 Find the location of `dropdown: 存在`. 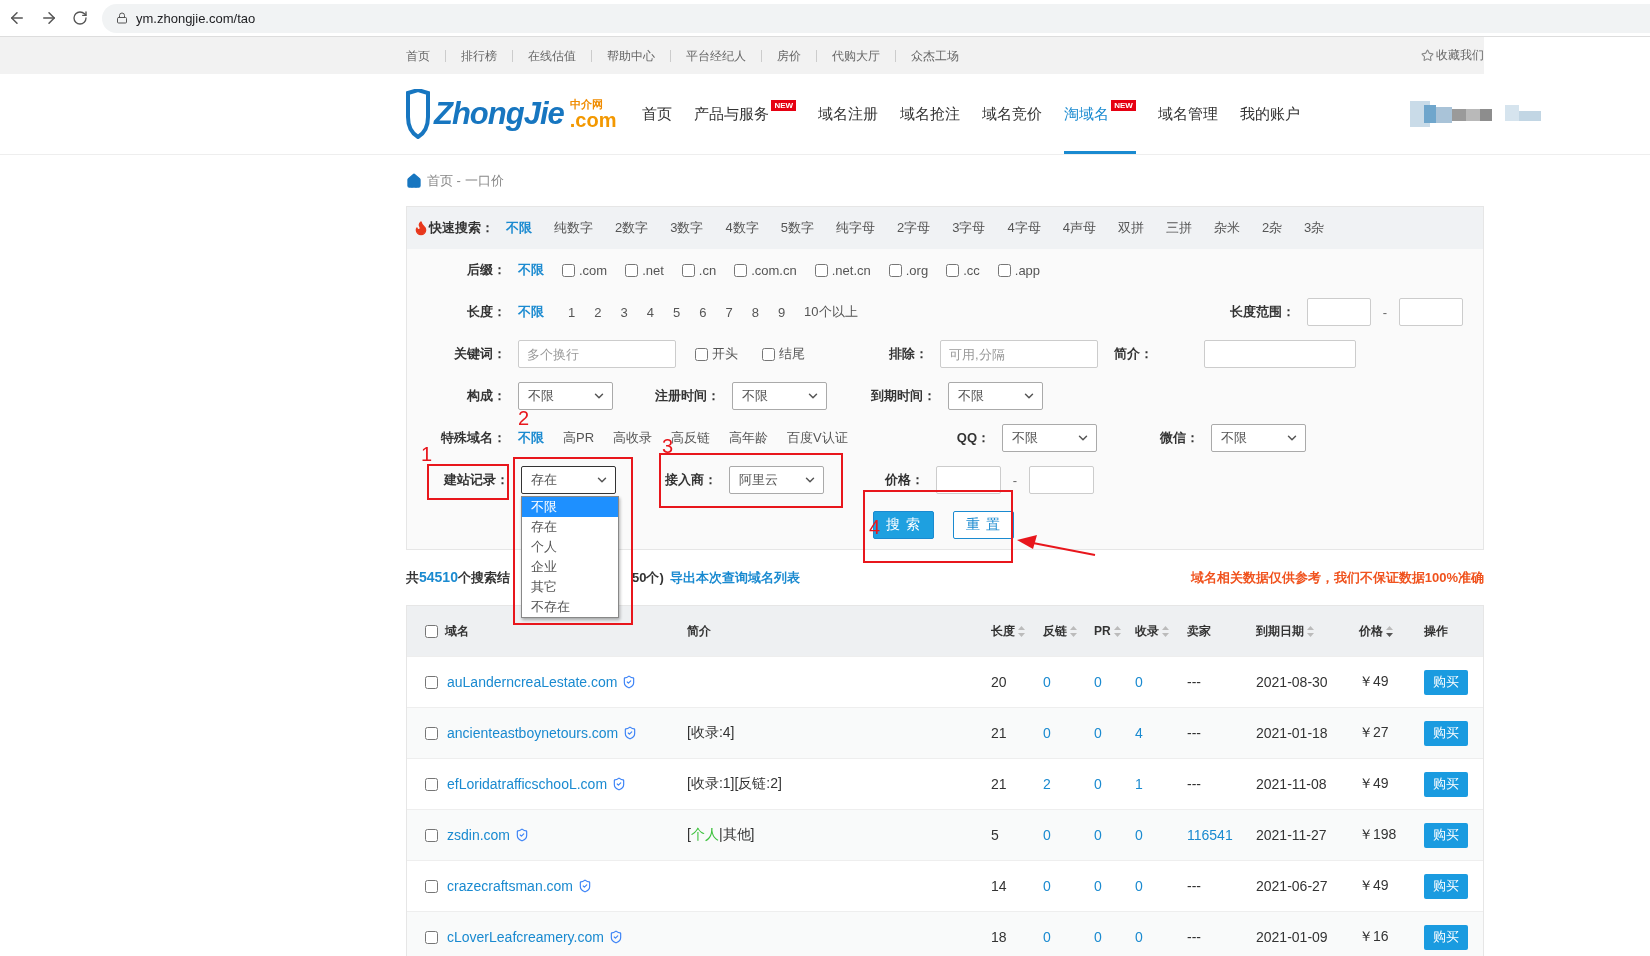

dropdown: 存在 is located at coordinates (568, 480).